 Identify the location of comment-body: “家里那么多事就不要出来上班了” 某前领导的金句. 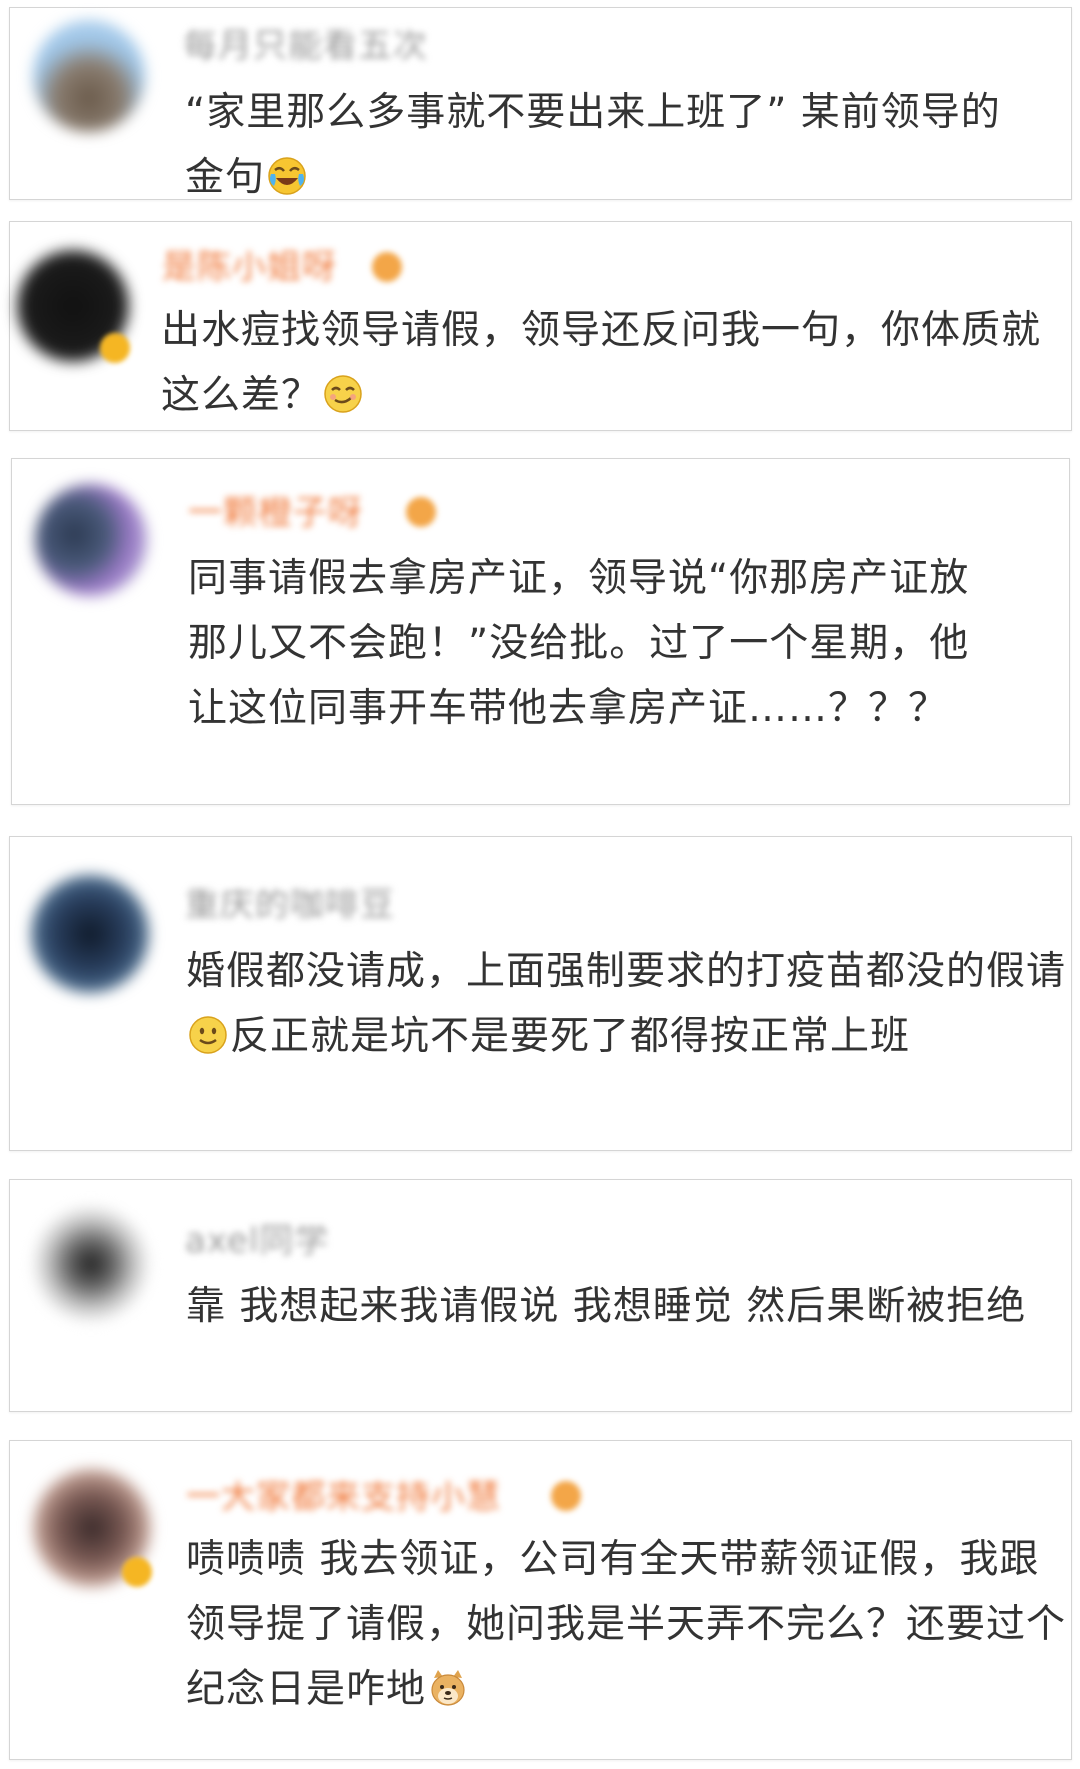
(593, 145).